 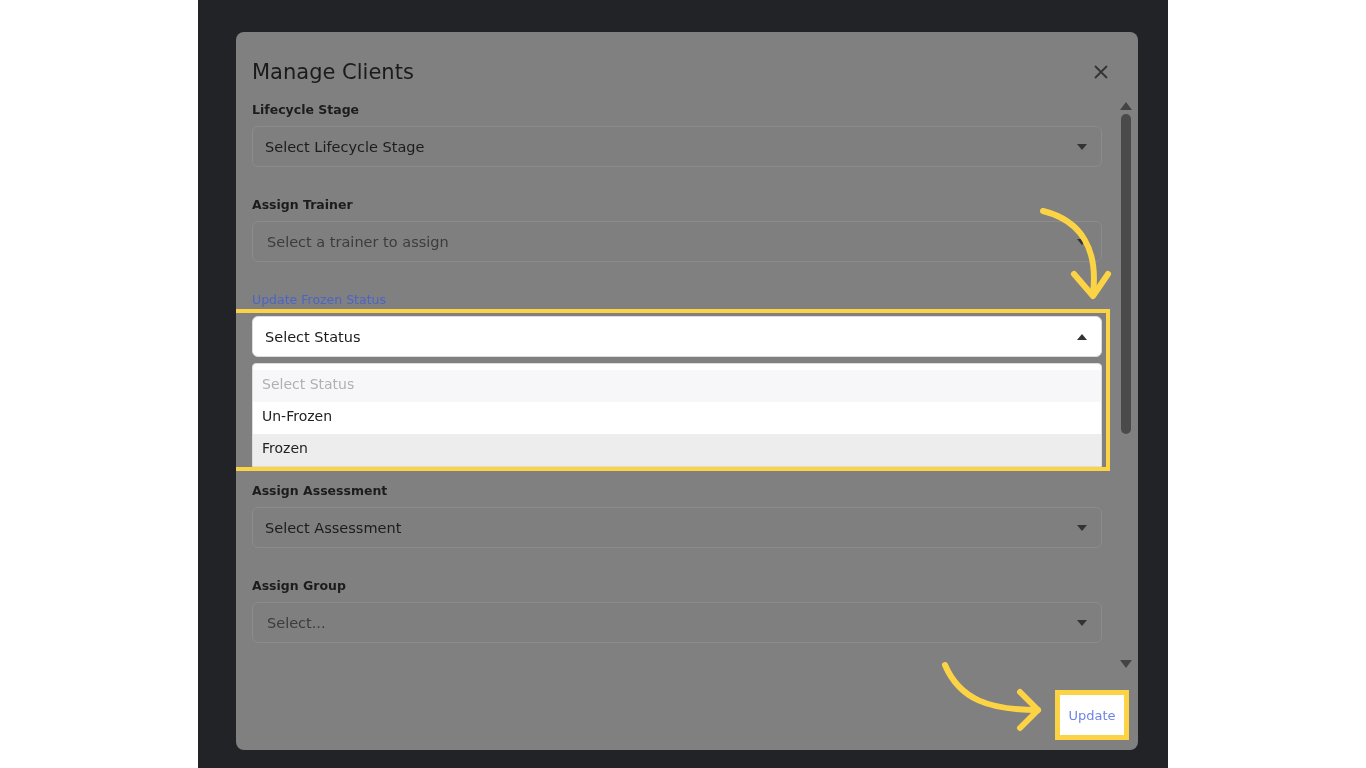 What do you see at coordinates (677, 418) in the screenshot?
I see `dropdown-option: Un-Frozen` at bounding box center [677, 418].